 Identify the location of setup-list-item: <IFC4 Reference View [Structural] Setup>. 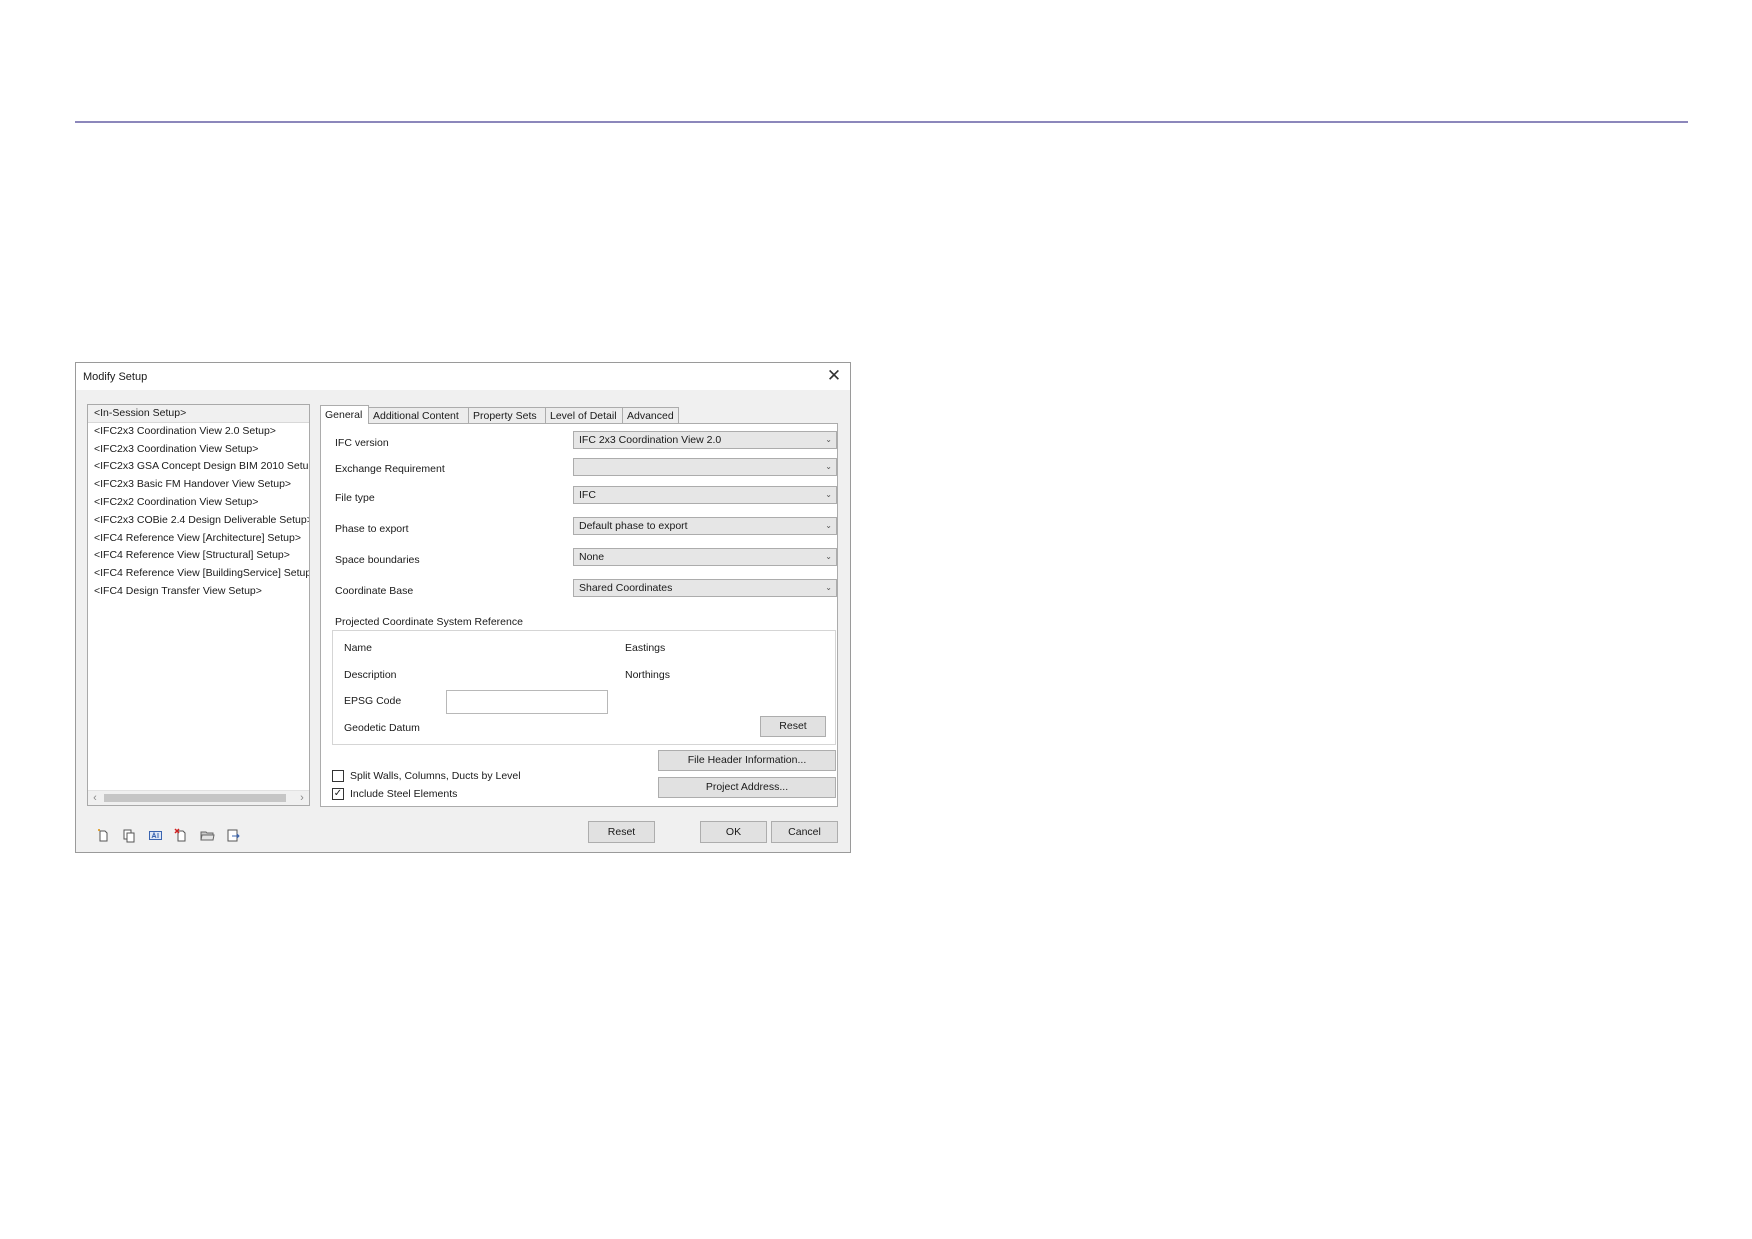
(198, 556).